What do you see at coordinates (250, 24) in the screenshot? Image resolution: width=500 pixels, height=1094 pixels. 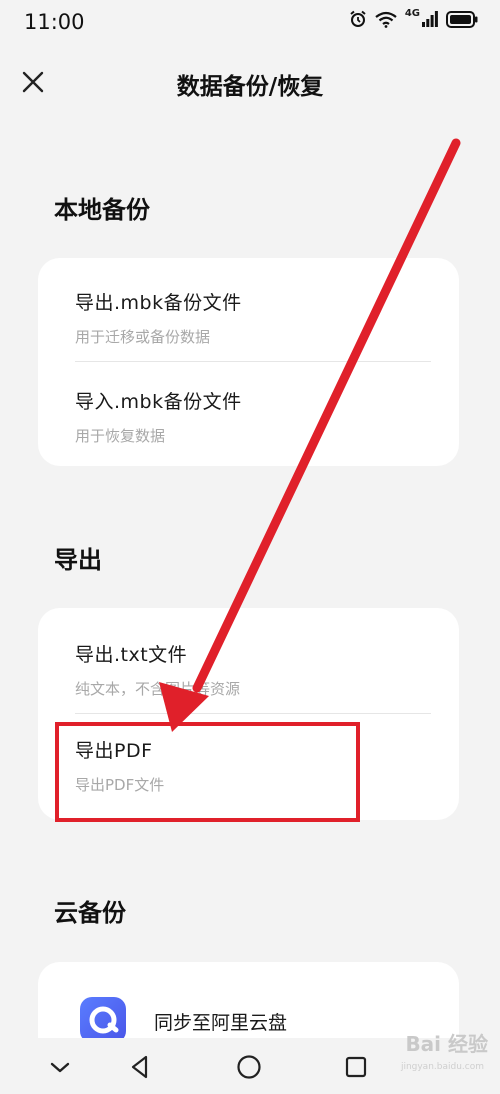 I see `status-bar: 11:00 4G` at bounding box center [250, 24].